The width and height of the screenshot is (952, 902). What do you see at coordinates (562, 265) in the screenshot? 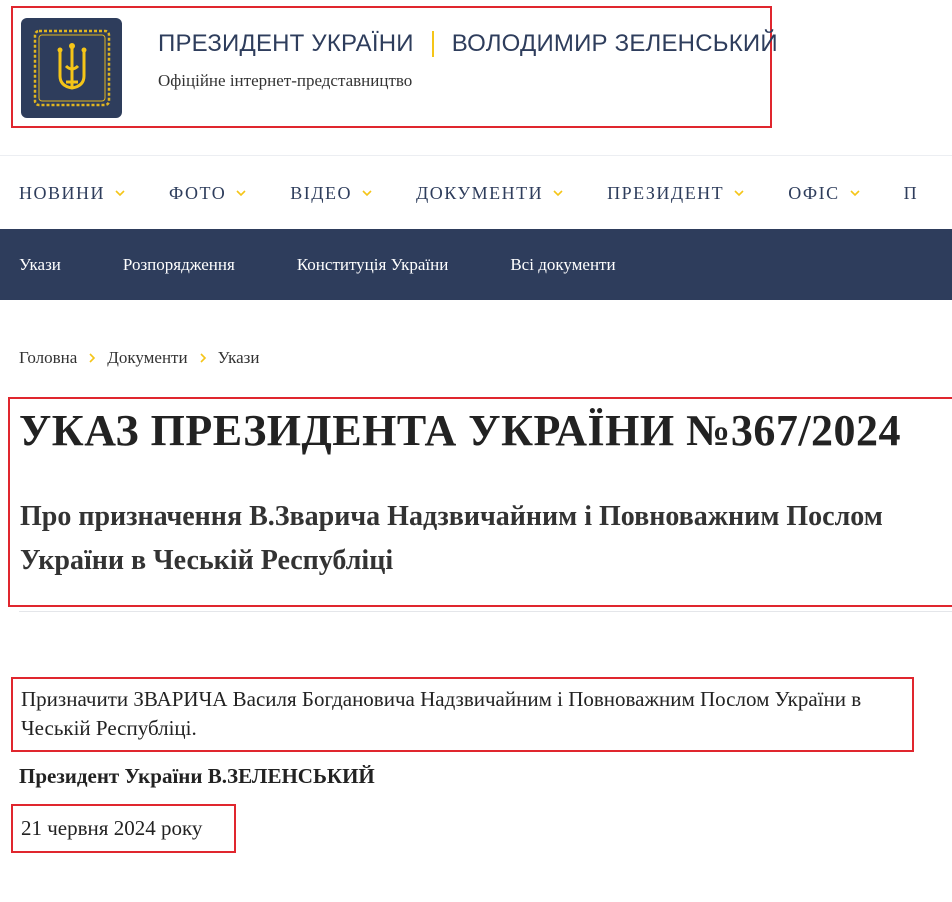
I see `sub-nav-all-documents: Всі документи` at bounding box center [562, 265].